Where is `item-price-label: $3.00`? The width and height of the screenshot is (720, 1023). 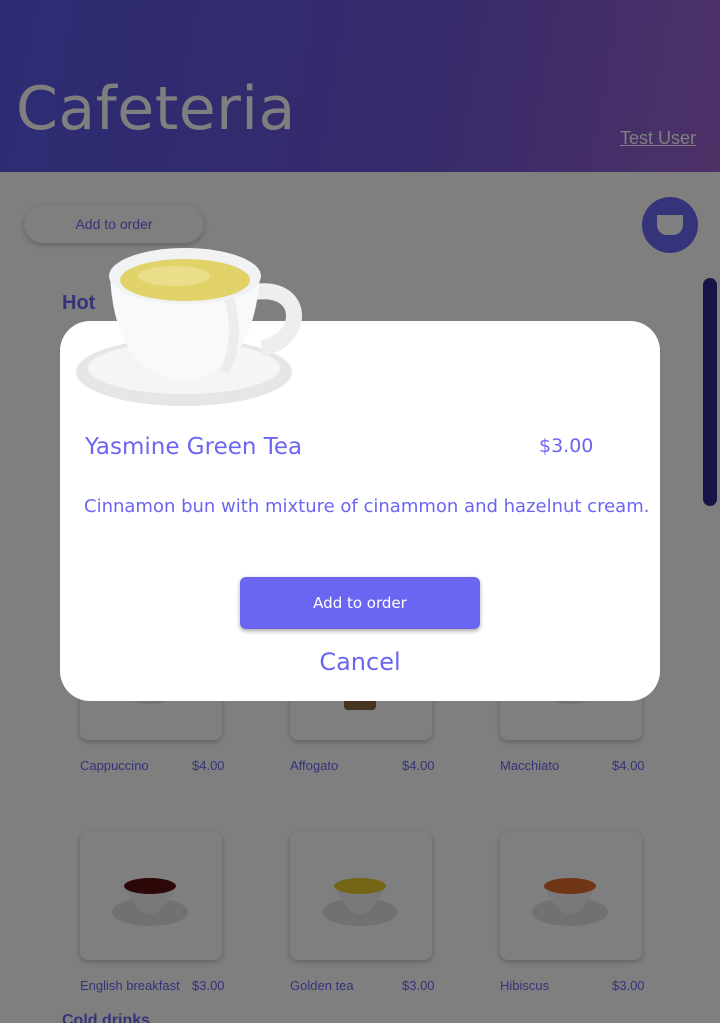
item-price-label: $3.00 is located at coordinates (566, 446).